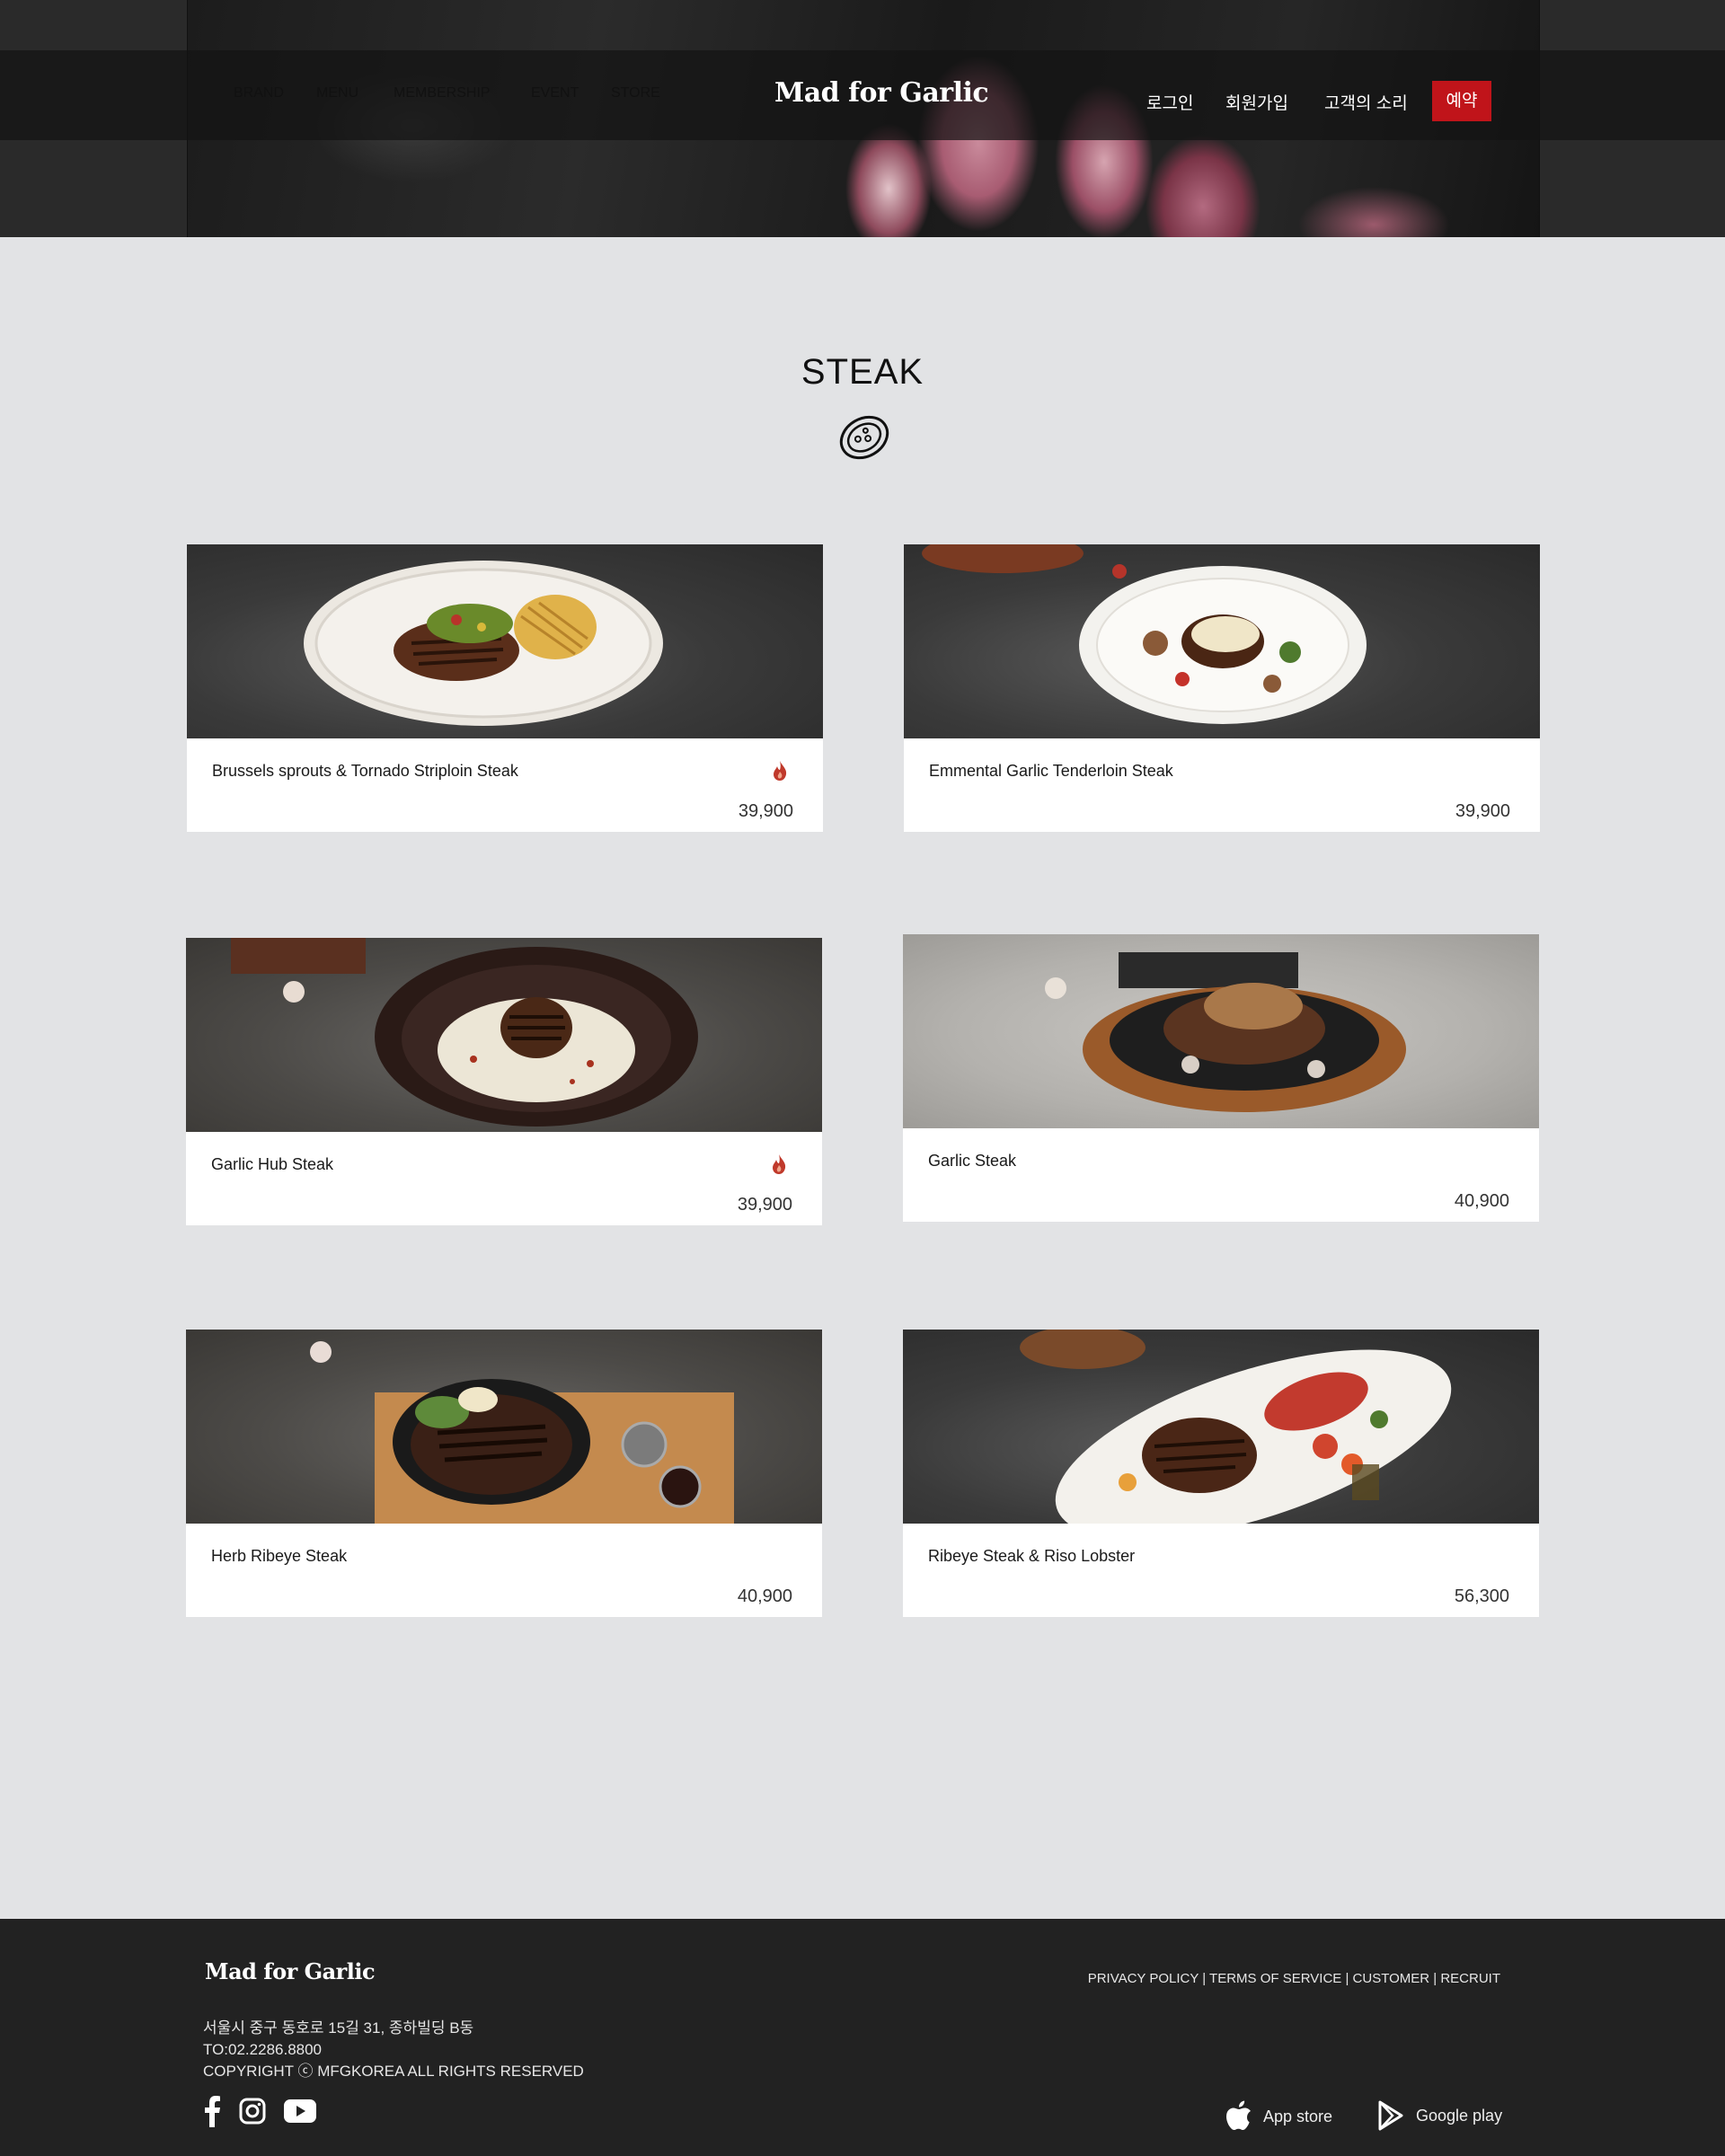 The height and width of the screenshot is (2156, 1725). Describe the element at coordinates (1459, 2115) in the screenshot. I see `google-play-label: Google play` at that location.